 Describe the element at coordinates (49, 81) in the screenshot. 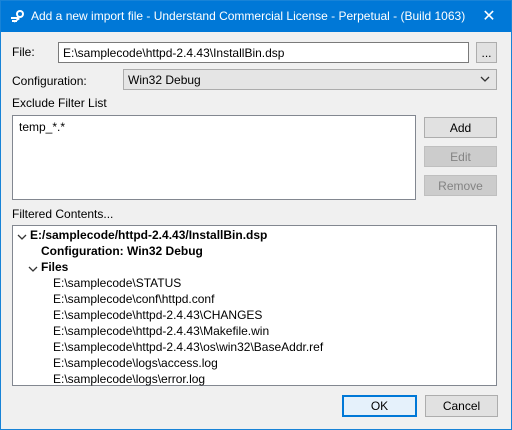

I see `configuration-label: Configuration:` at that location.